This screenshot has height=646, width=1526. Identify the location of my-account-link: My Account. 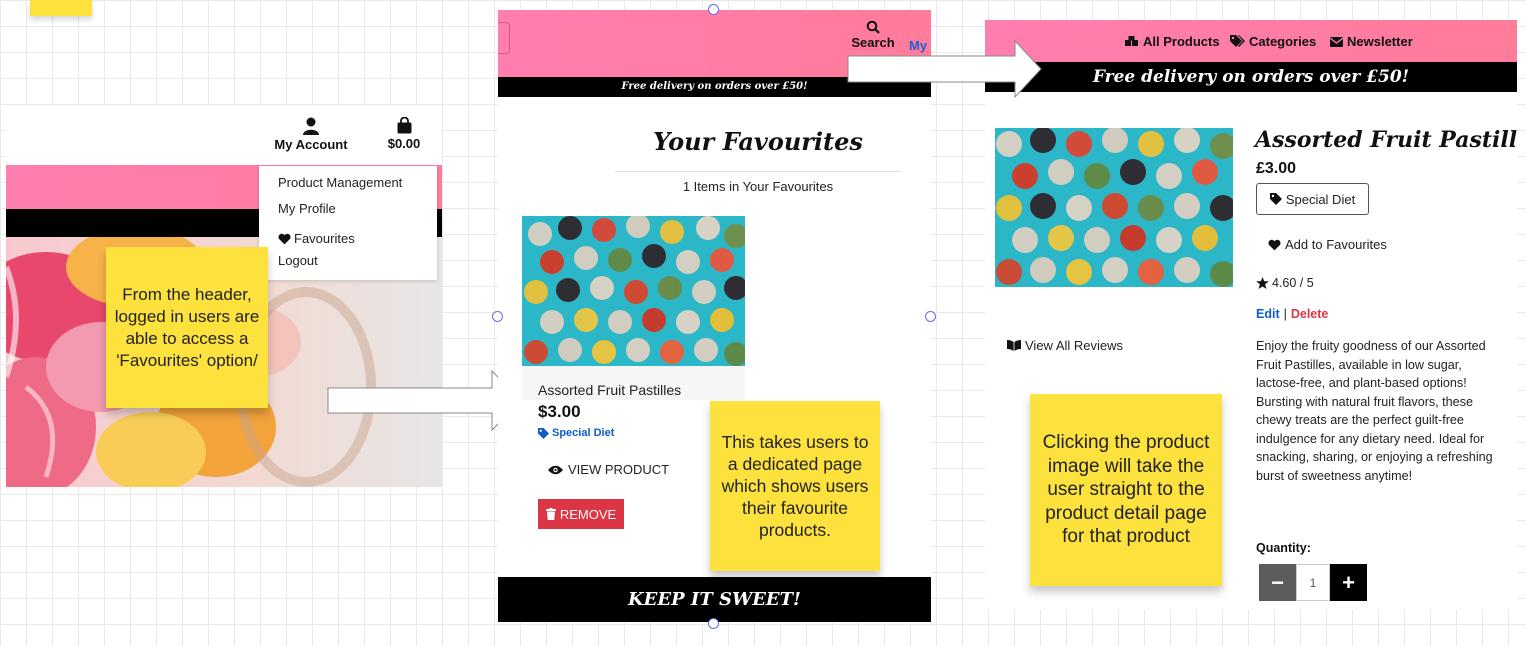
(311, 134).